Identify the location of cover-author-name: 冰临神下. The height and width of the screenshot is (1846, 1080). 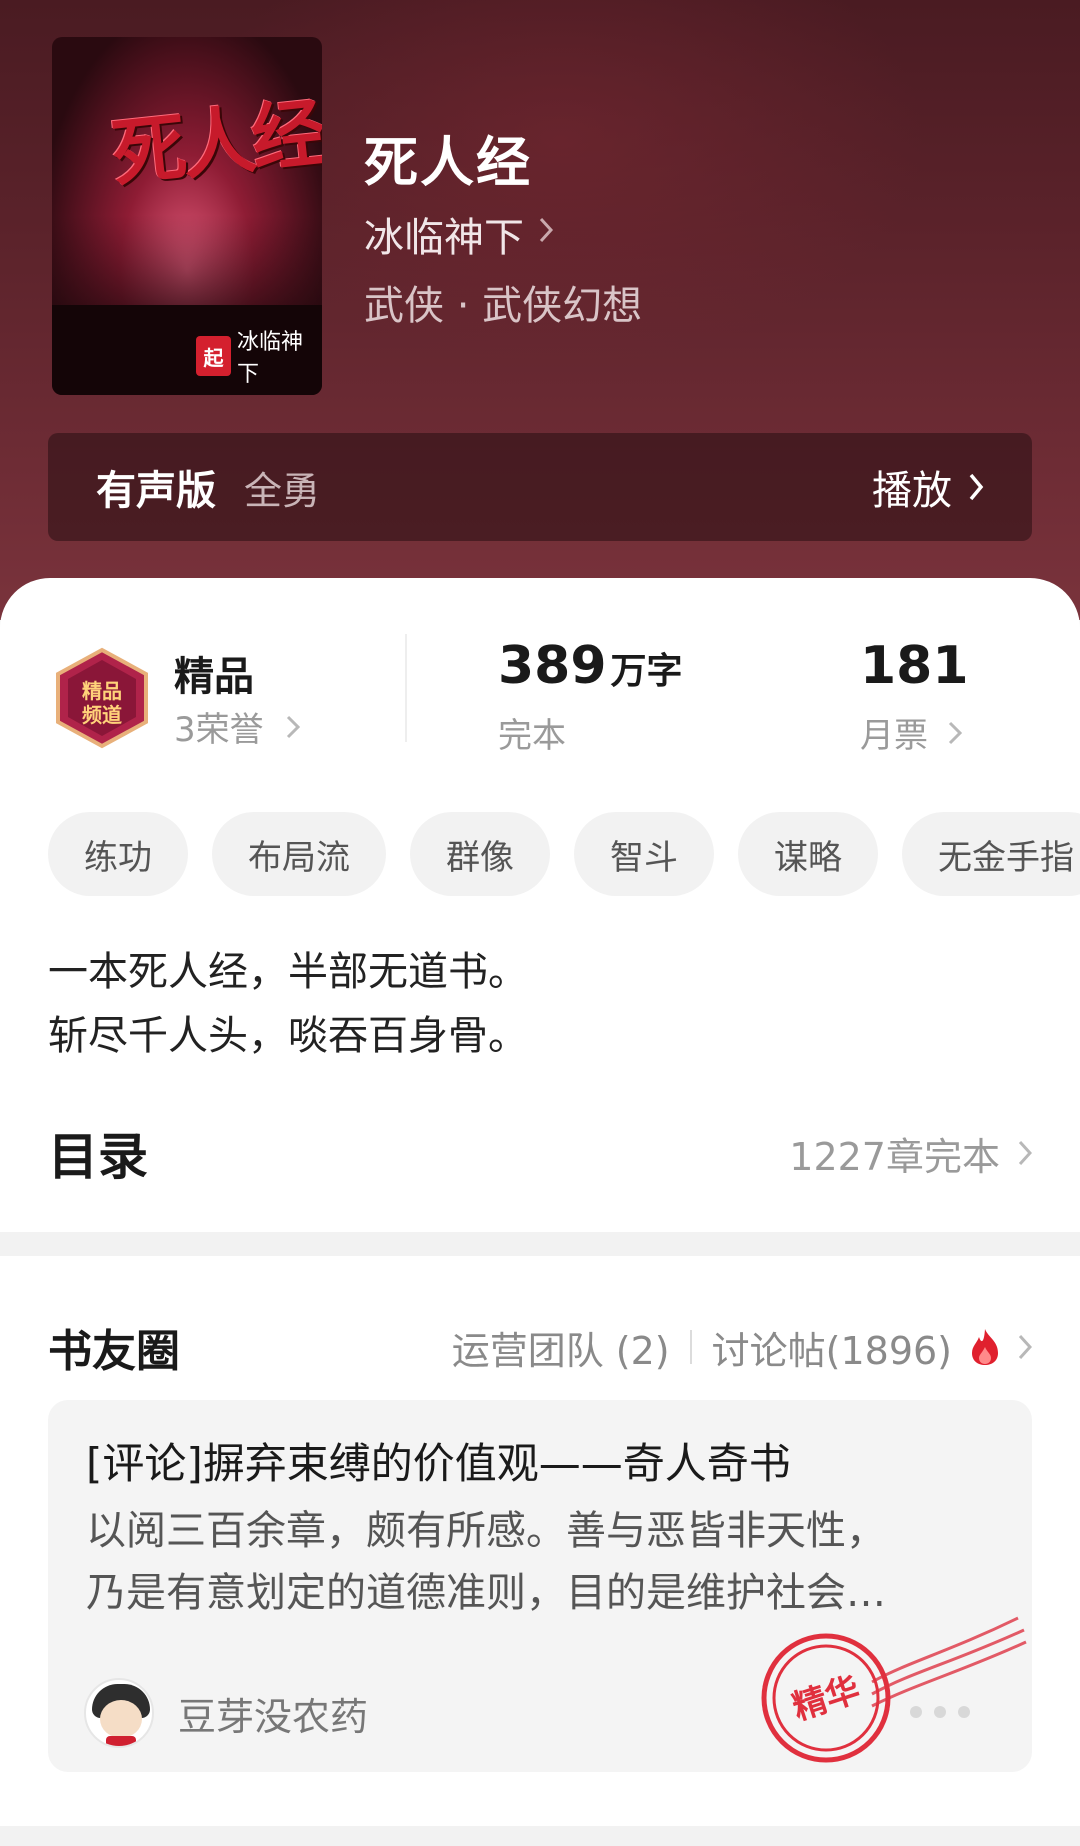
(270, 358).